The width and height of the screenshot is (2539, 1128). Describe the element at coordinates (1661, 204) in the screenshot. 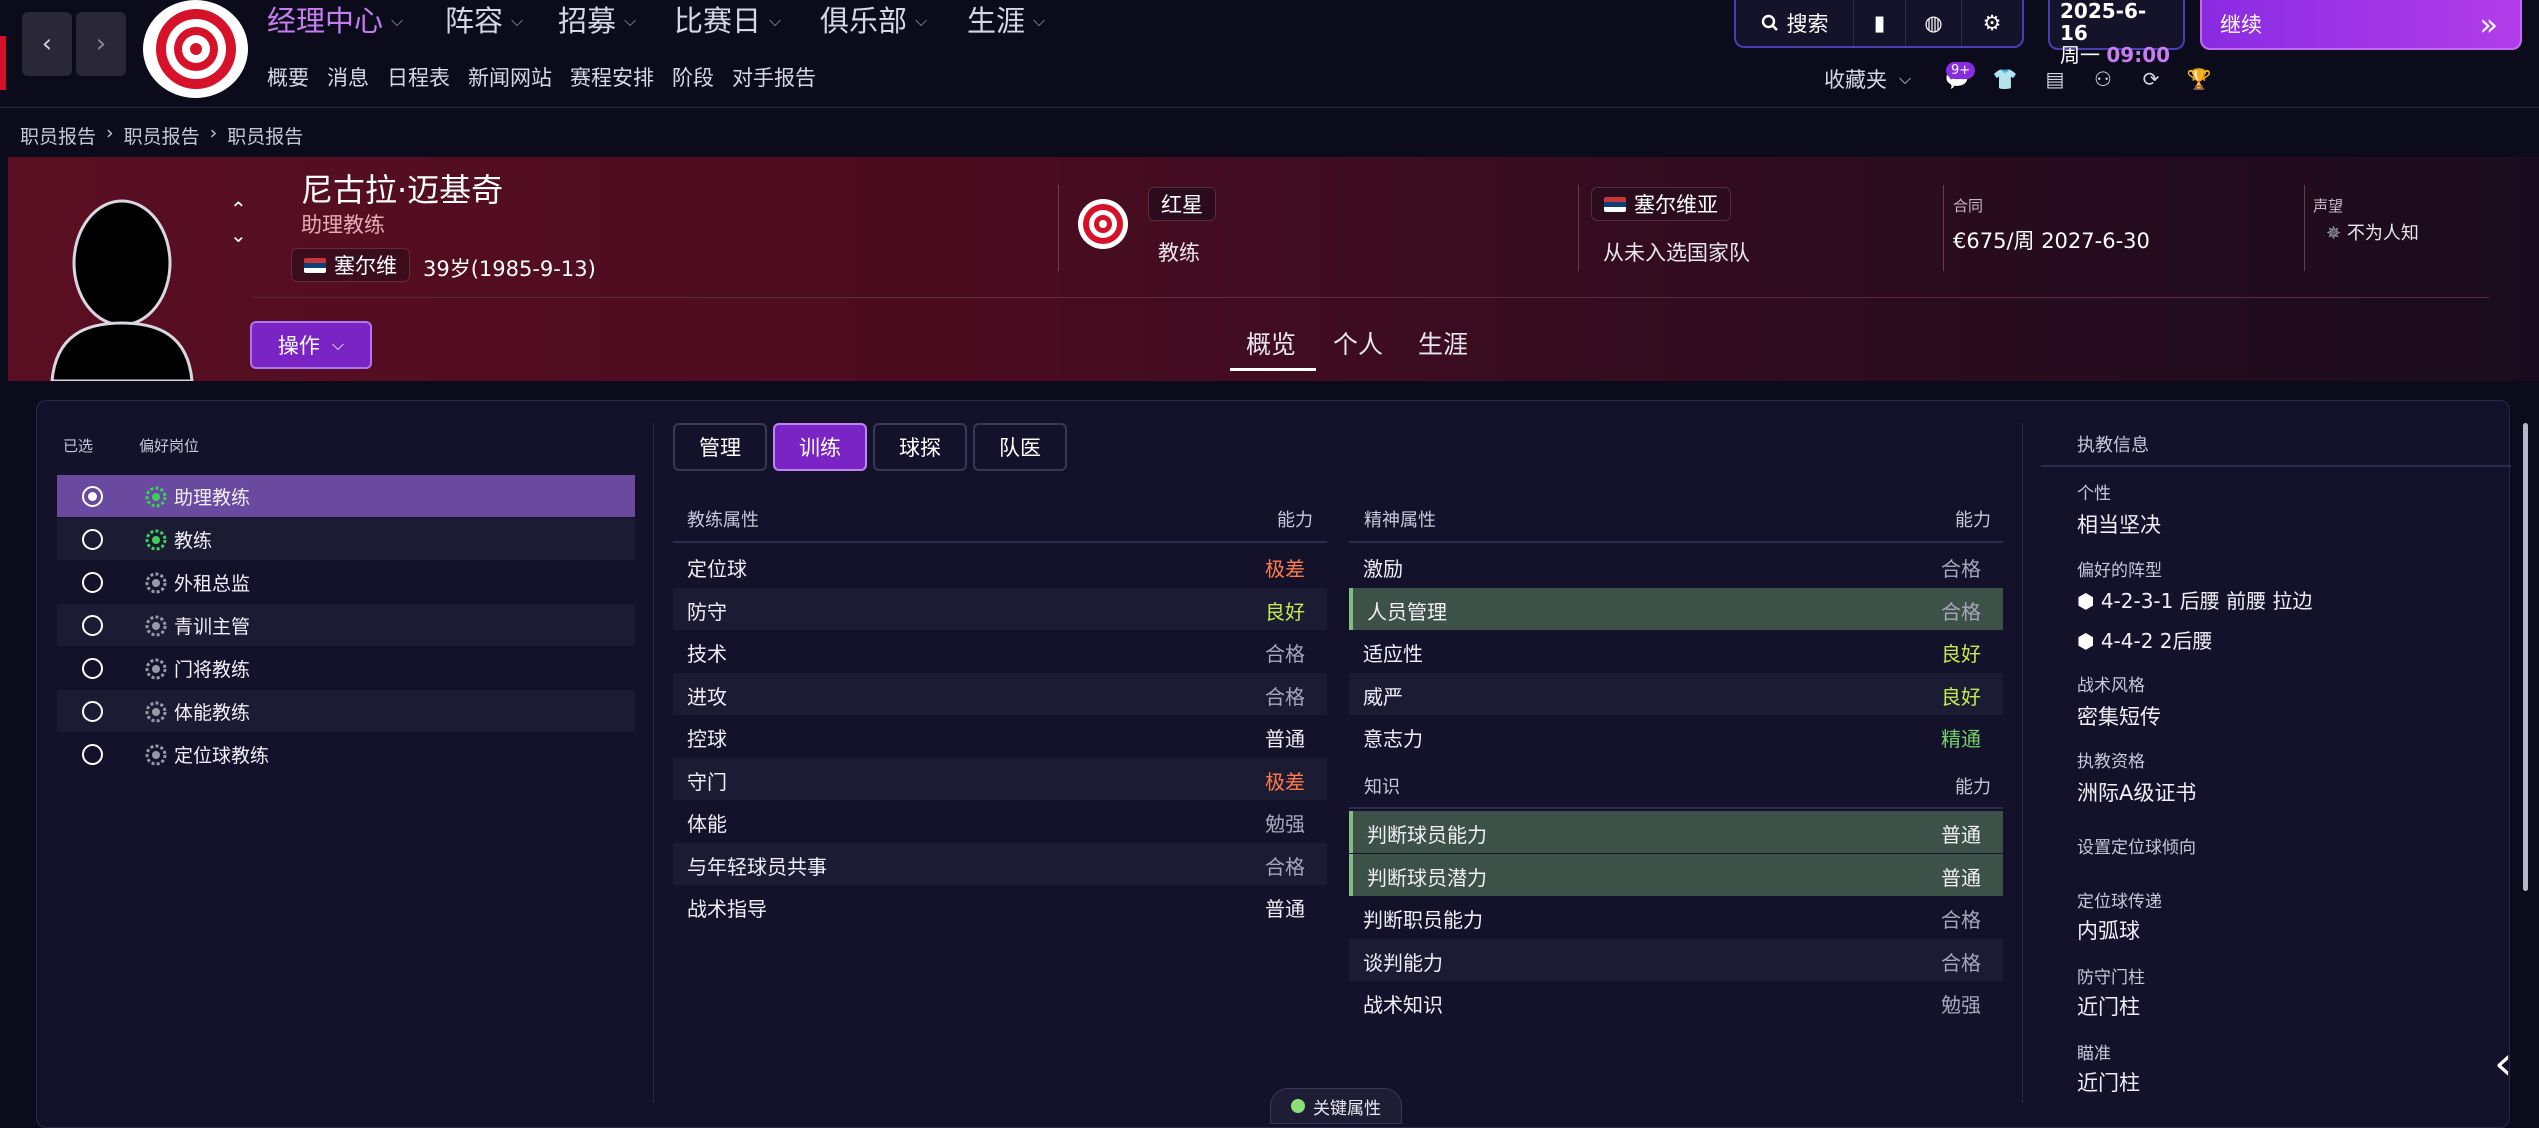

I see `national-team-chip: 塞尔维亚` at that location.